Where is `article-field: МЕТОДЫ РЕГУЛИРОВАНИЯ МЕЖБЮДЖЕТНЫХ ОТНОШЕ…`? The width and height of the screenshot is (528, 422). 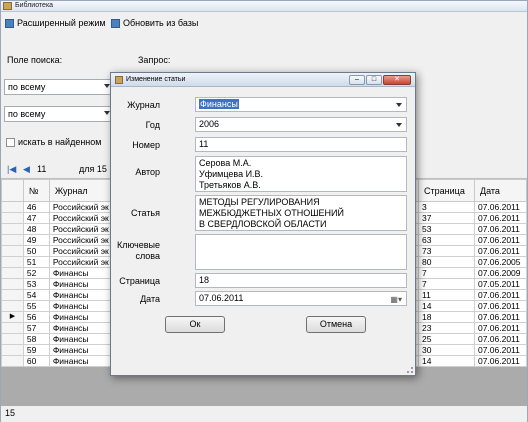 article-field: МЕТОДЫ РЕГУЛИРОВАНИЯ МЕЖБЮДЖЕТНЫХ ОТНОШЕ… is located at coordinates (301, 213).